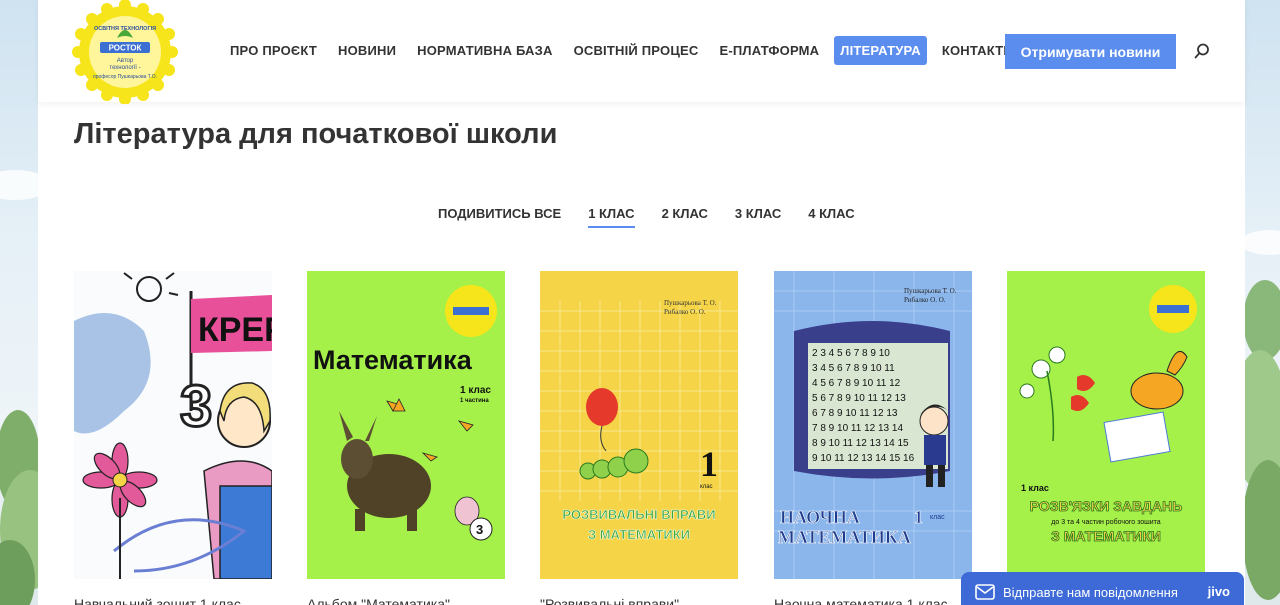 The width and height of the screenshot is (1280, 605). Describe the element at coordinates (851, 353) in the screenshot. I see `svg-text: 2 3 4 5 6 7 8 9 10` at that location.